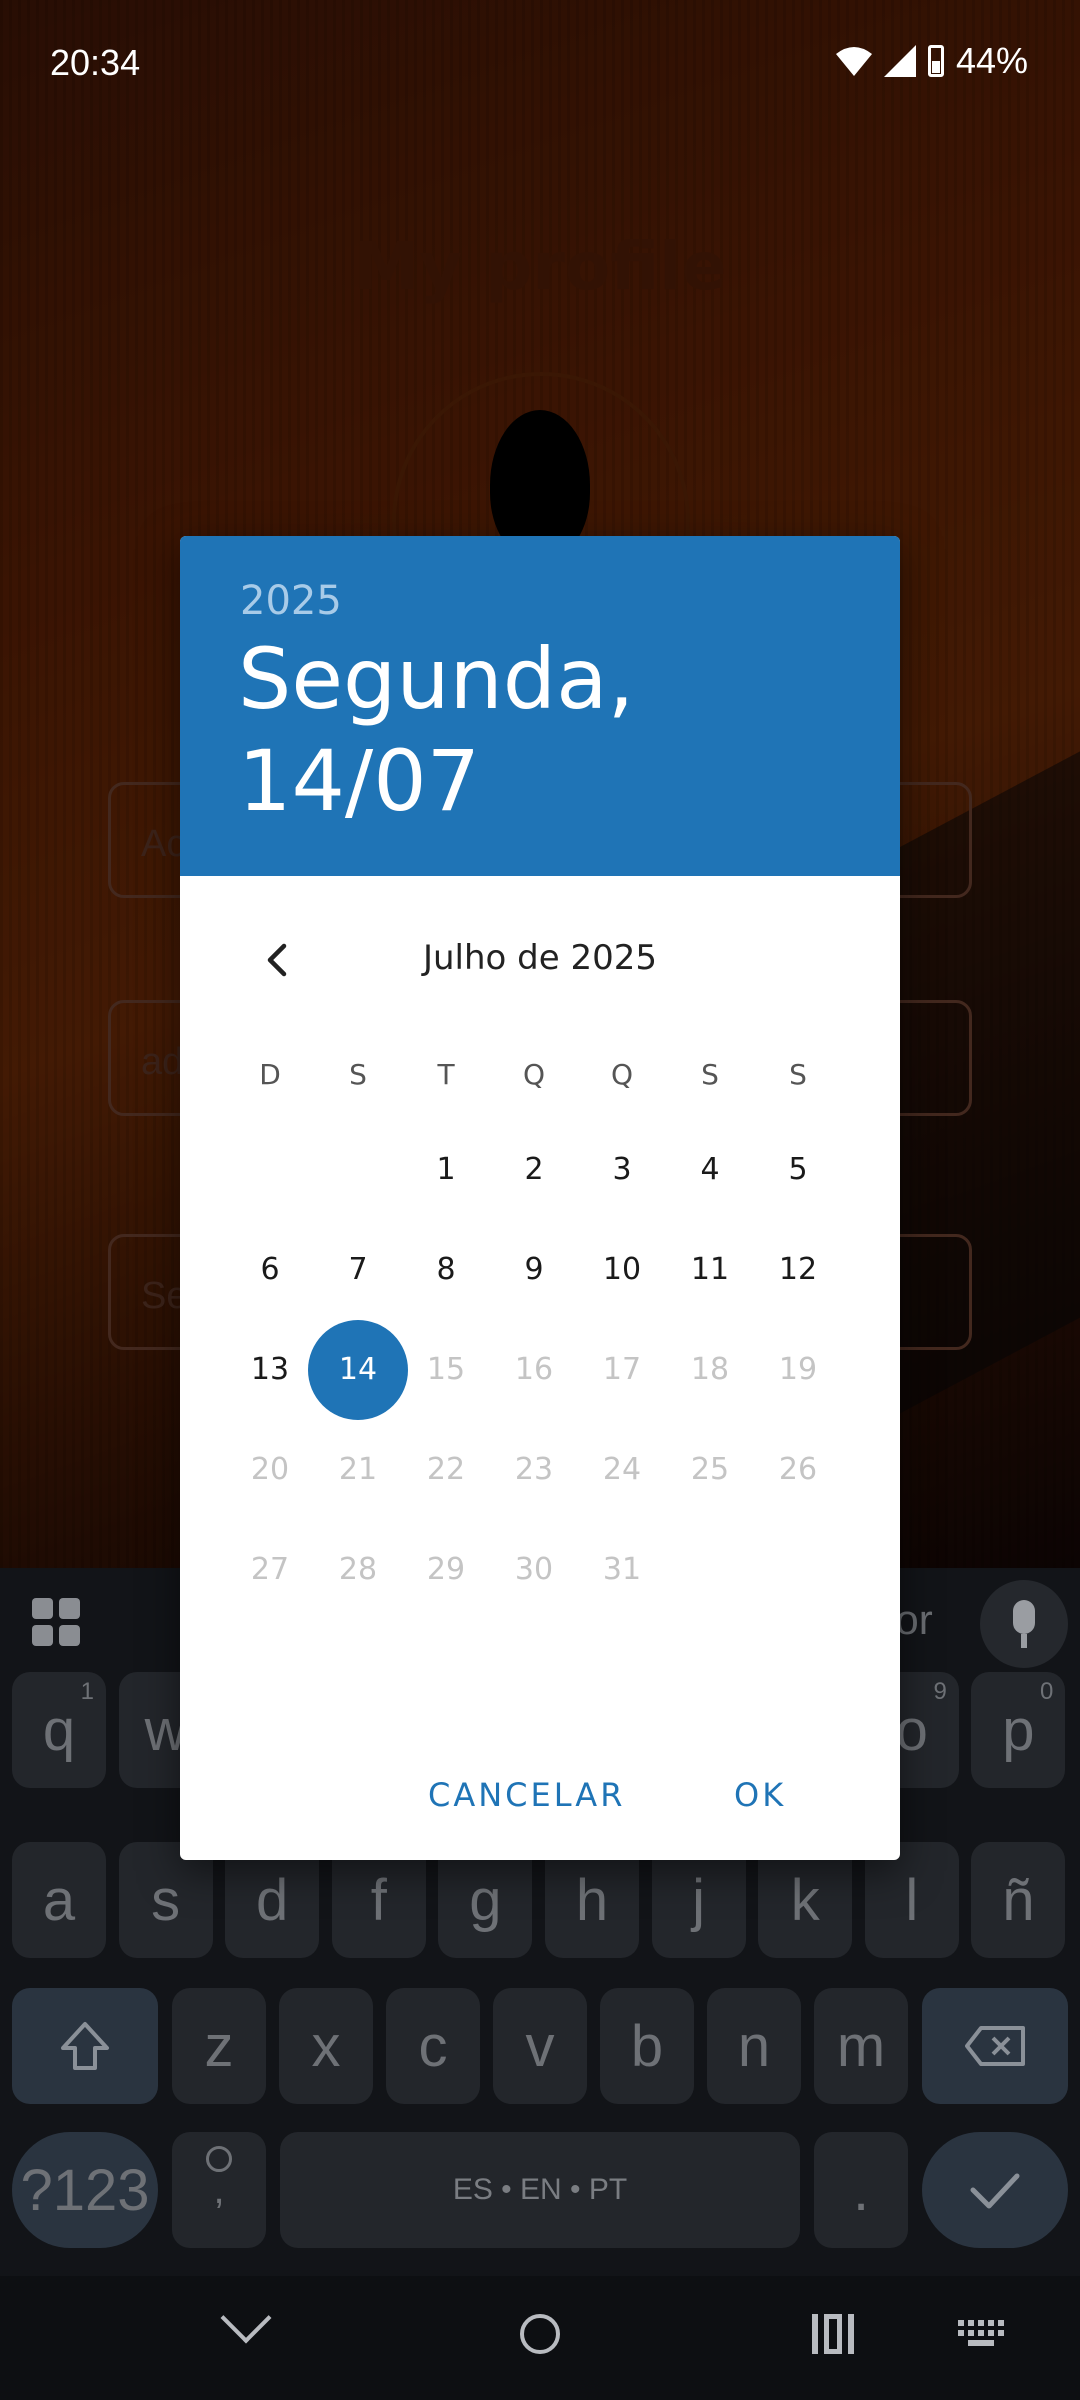 Image resolution: width=1080 pixels, height=2400 pixels. I want to click on key-h-label: h, so click(592, 1900).